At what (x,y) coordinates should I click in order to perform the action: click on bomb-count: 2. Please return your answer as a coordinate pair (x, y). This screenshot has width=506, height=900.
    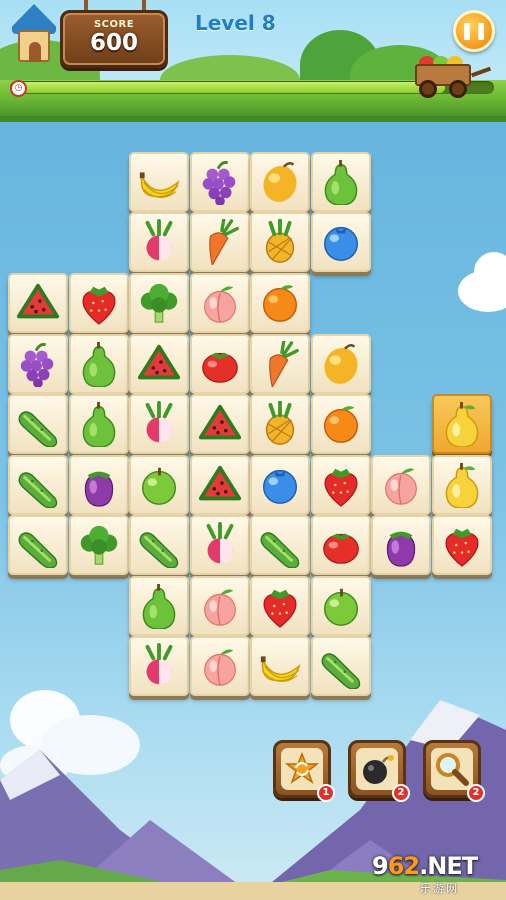
    Looking at the image, I should click on (401, 793).